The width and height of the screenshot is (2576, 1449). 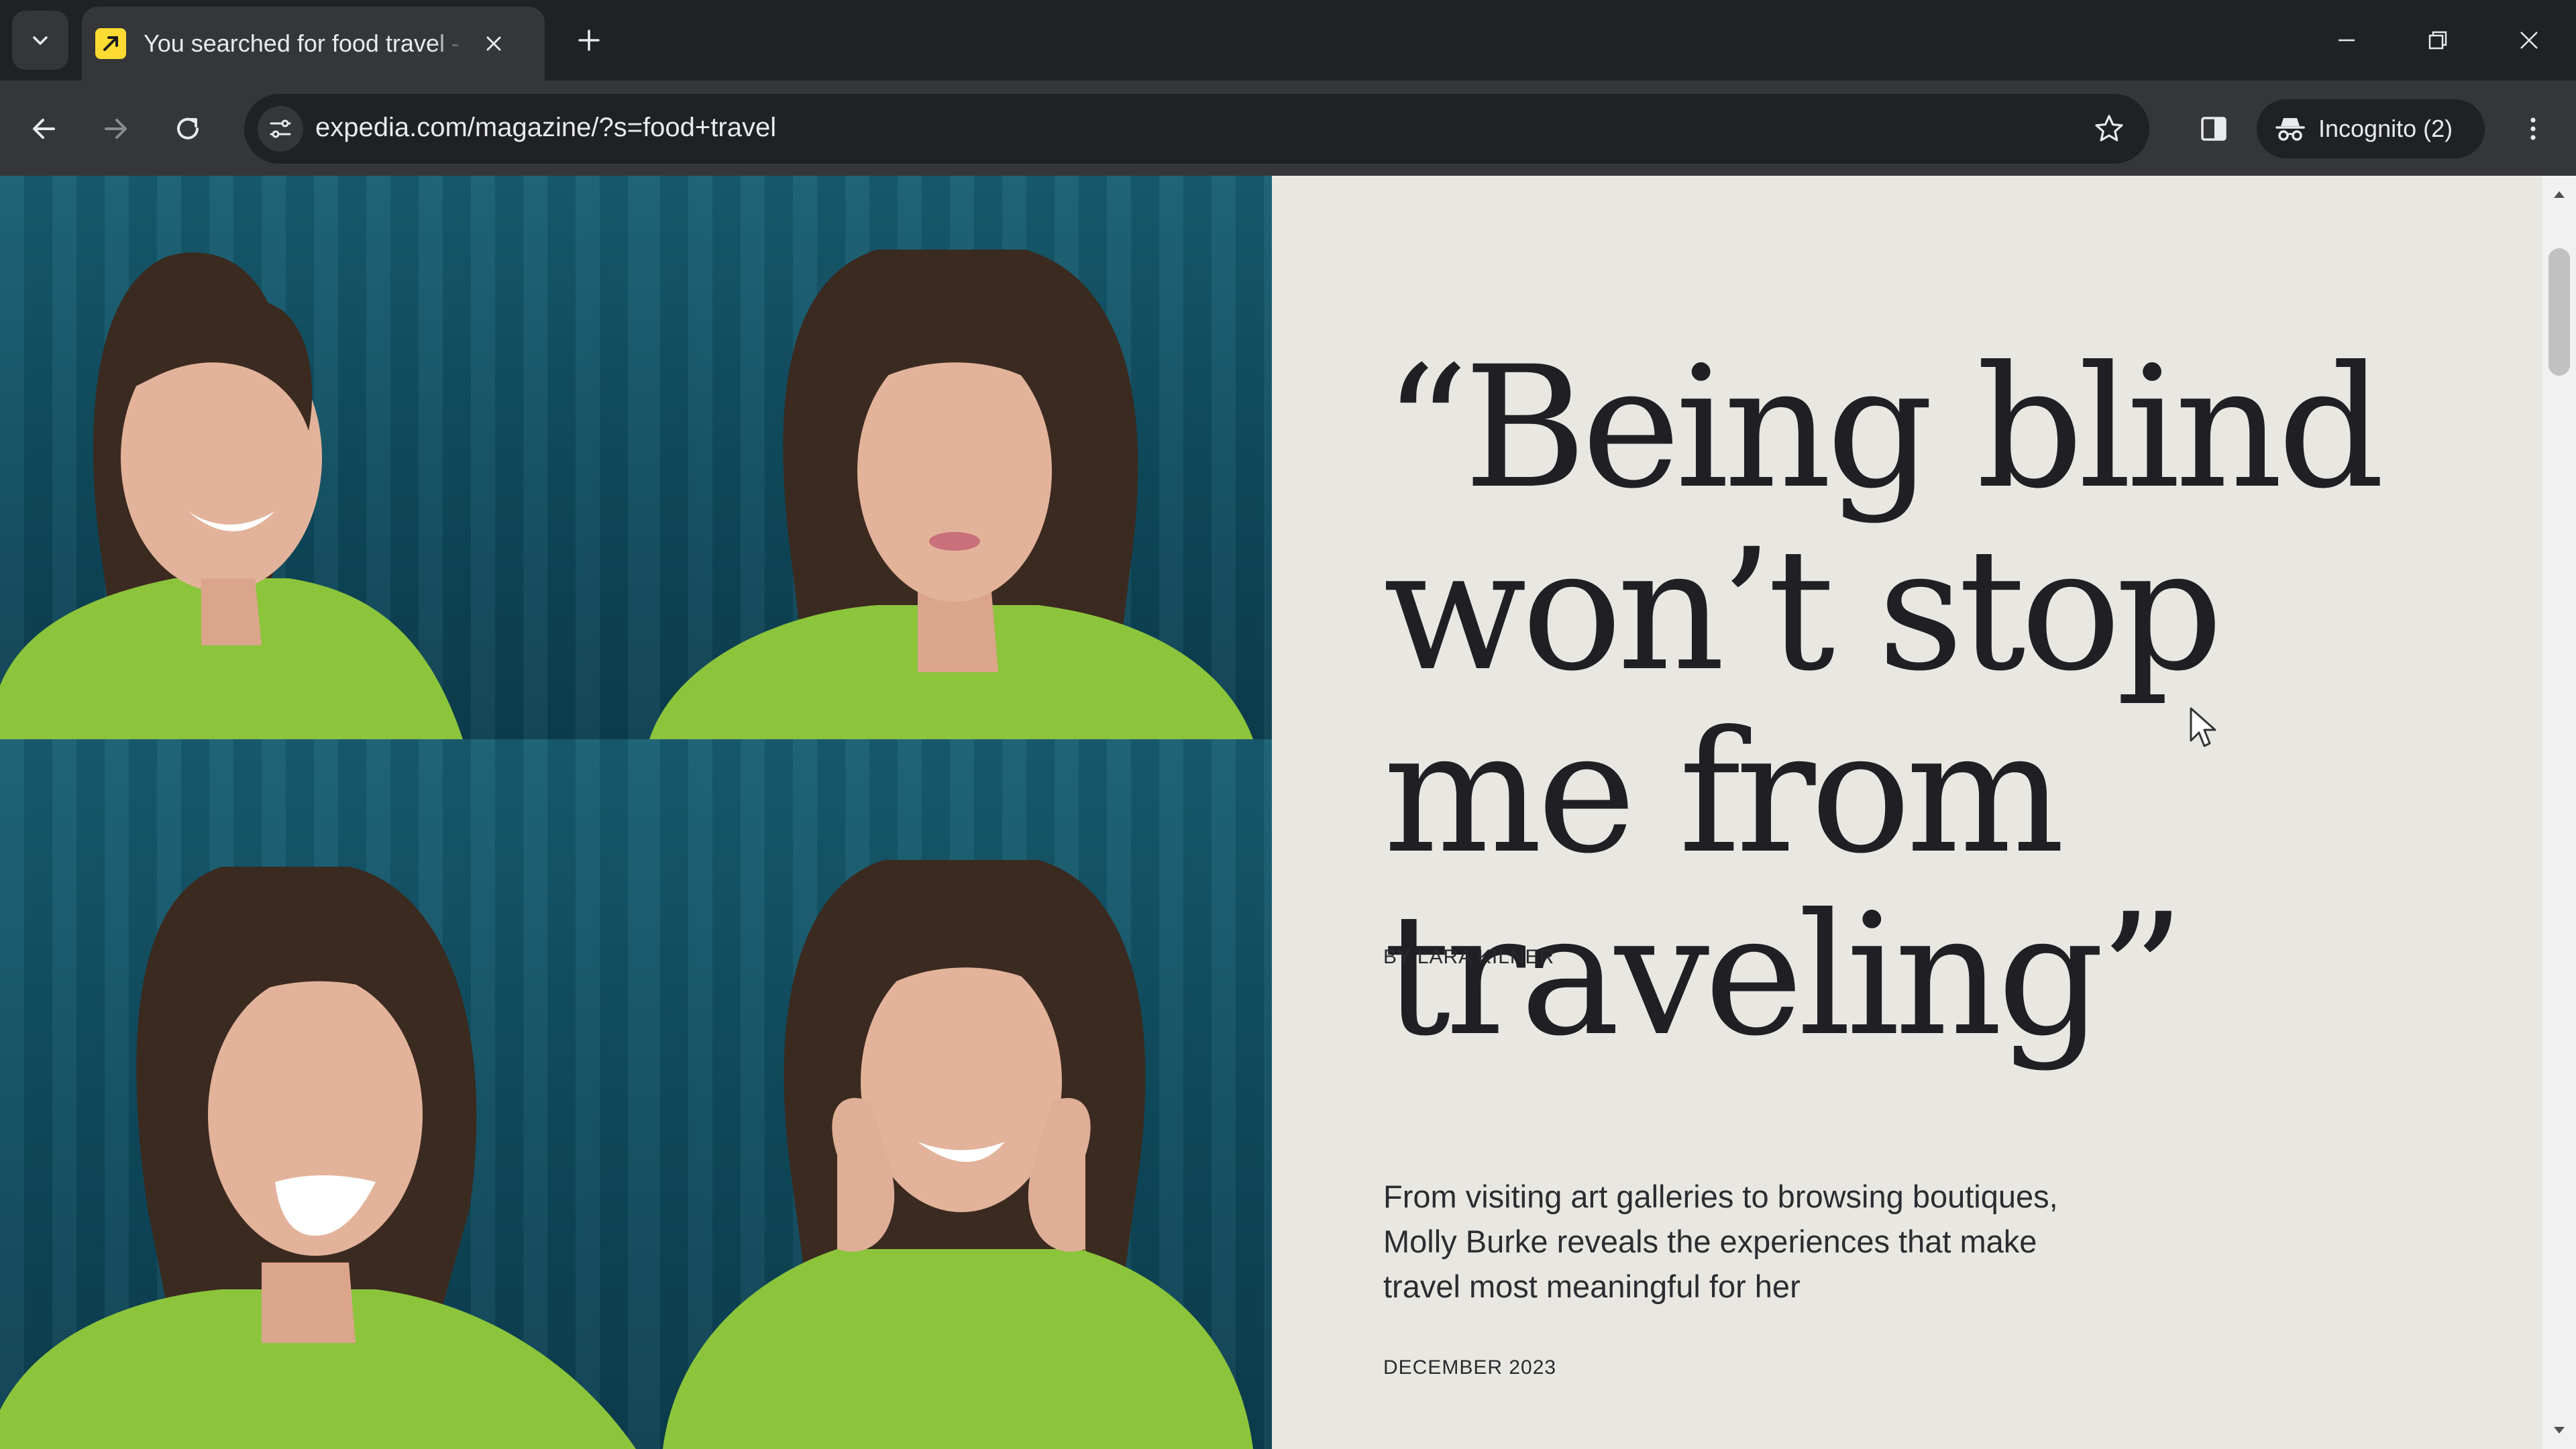 I want to click on incognito-profile-button: Incognito (2), so click(x=2371, y=128).